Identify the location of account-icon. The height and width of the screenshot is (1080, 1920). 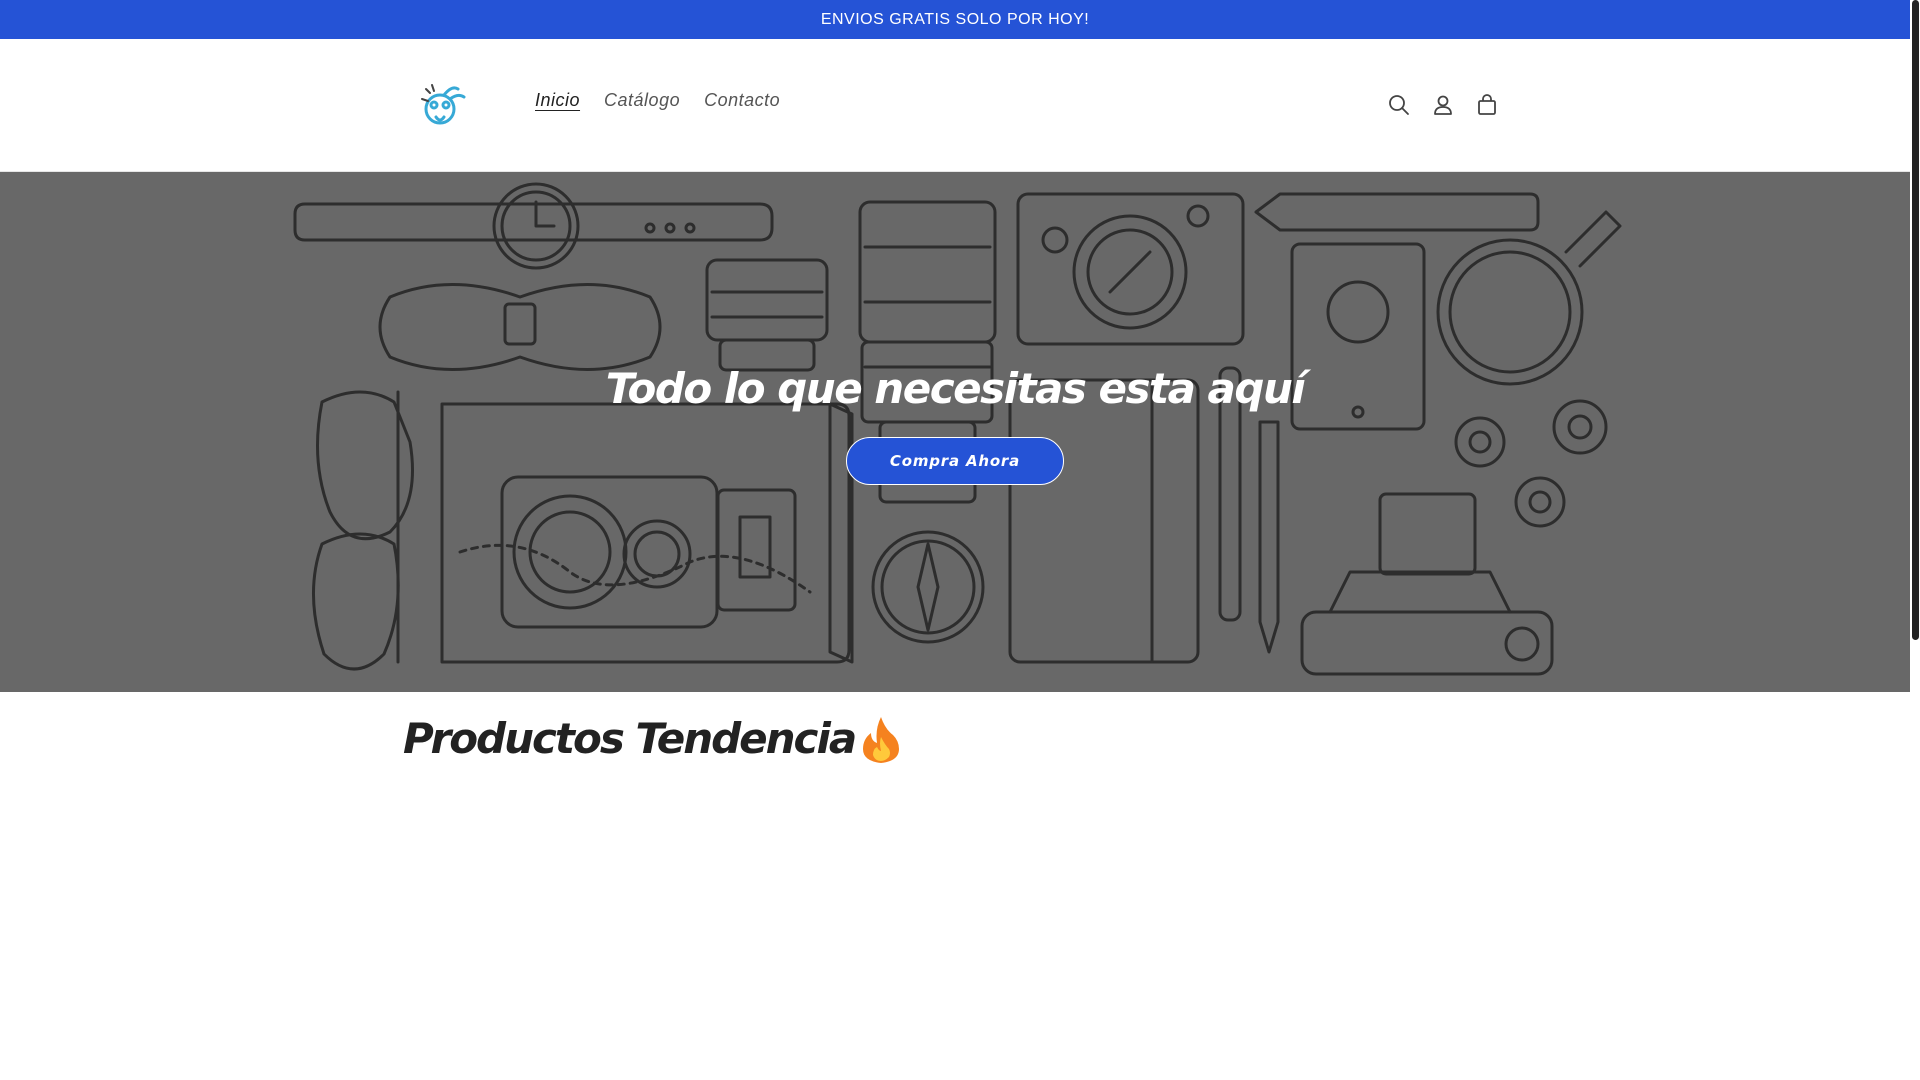
(1443, 105).